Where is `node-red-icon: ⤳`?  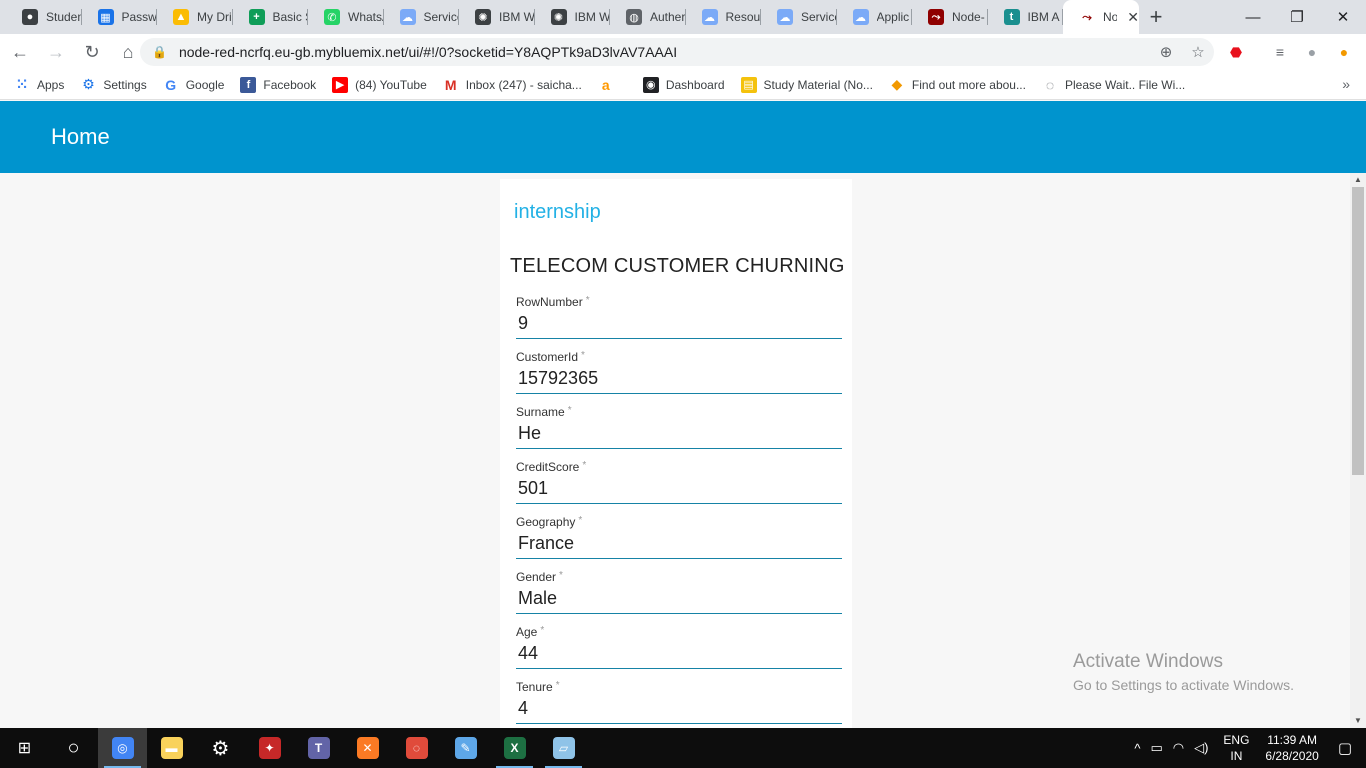
node-red-icon: ⤳ is located at coordinates (936, 17).